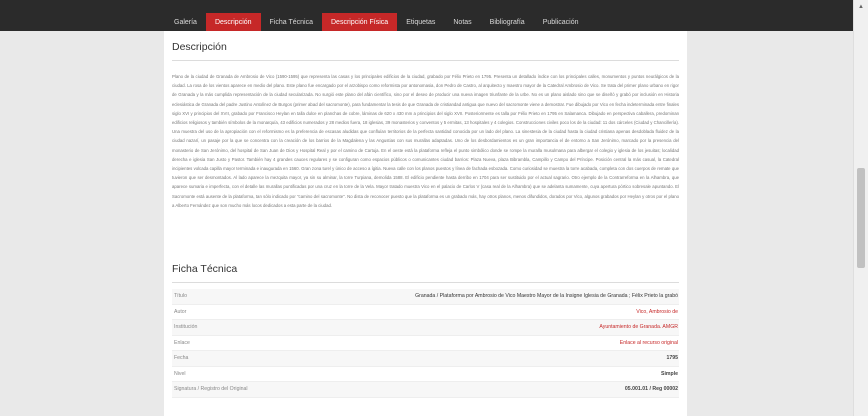  Describe the element at coordinates (291, 22) in the screenshot. I see `tab-ficha-tecnica: Ficha Técnica` at that location.